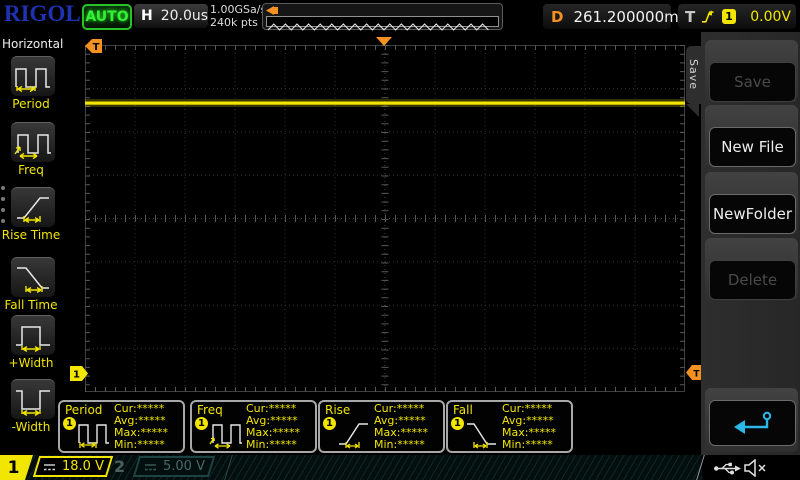 This screenshot has width=800, height=480. What do you see at coordinates (752, 280) in the screenshot?
I see `delete-button: Delete` at bounding box center [752, 280].